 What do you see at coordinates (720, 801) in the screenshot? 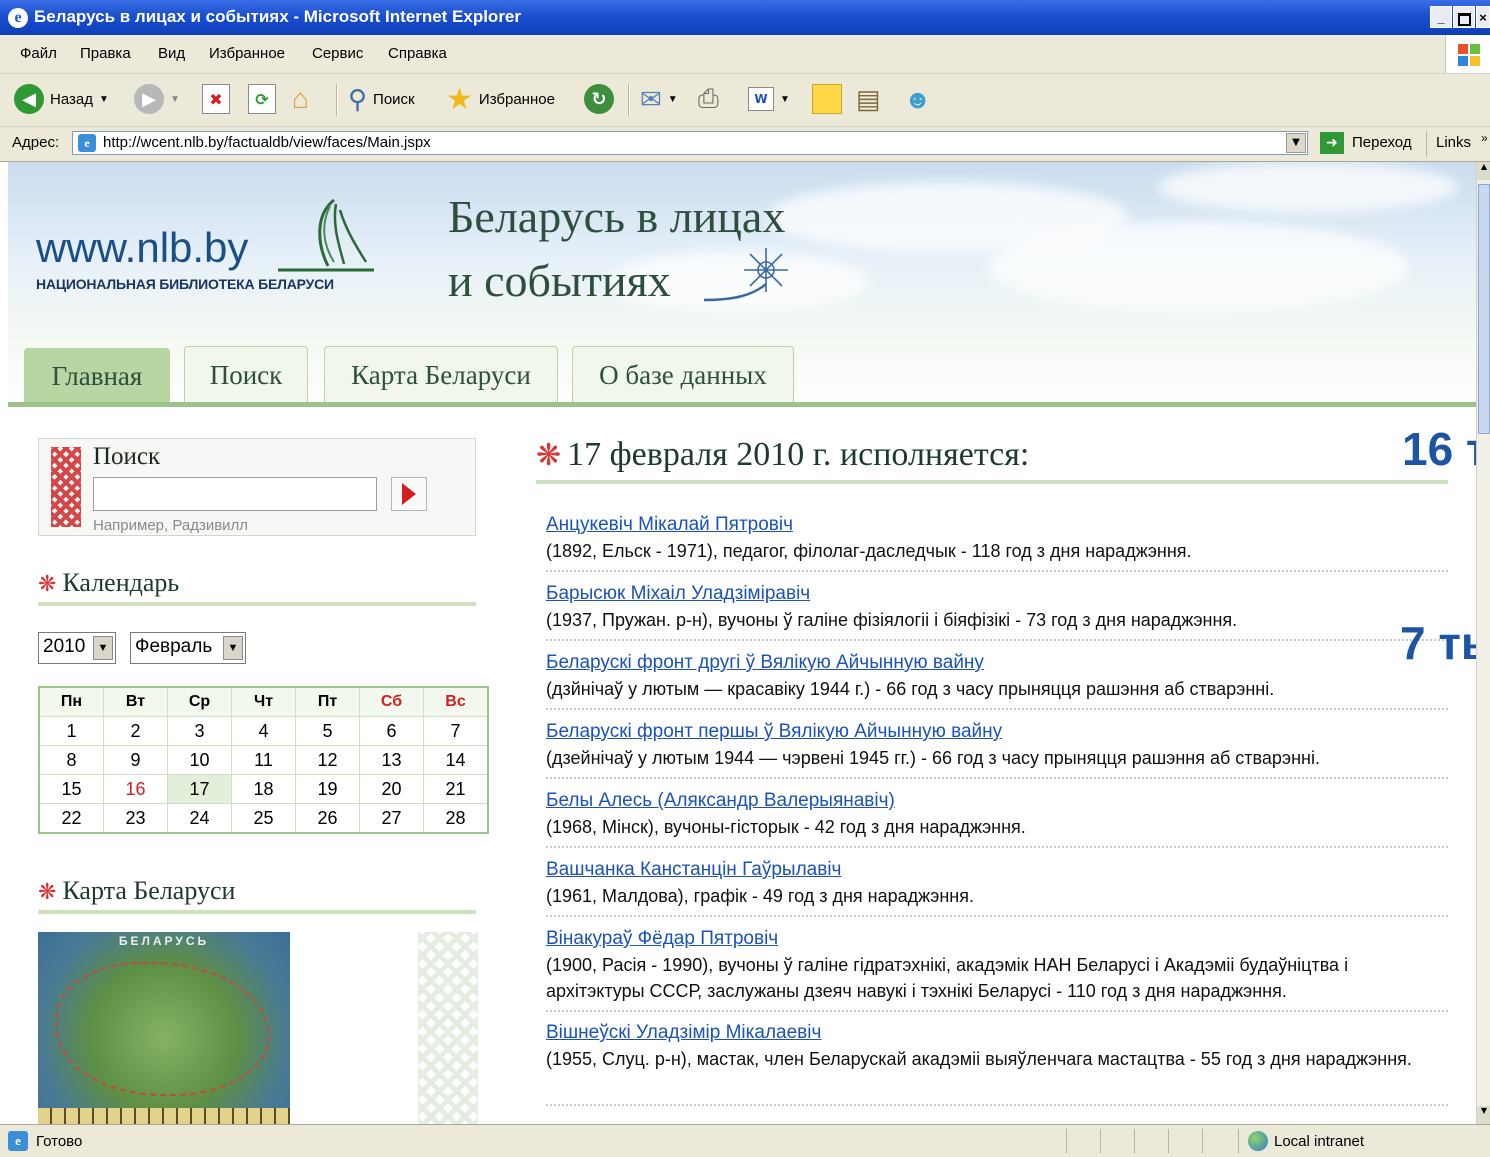
I see `anniversary-link: Белы Алесь (Аляксандр Валерыянавіч)` at bounding box center [720, 801].